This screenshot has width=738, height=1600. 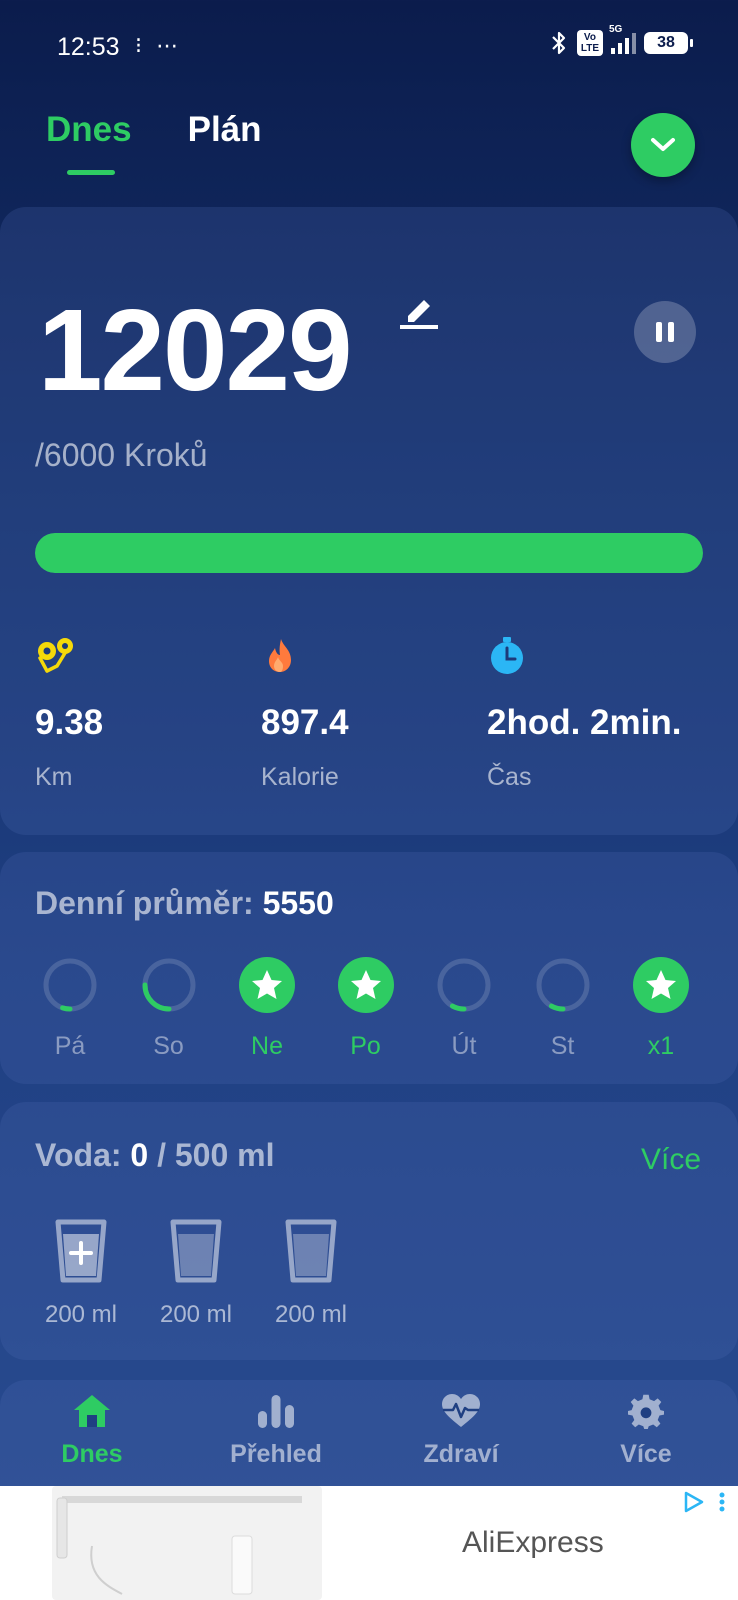 I want to click on nav-label: Více, so click(x=646, y=1454).